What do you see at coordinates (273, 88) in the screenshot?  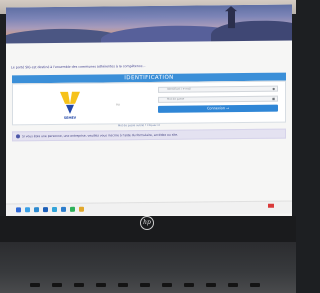 I see `user-icon: ●` at bounding box center [273, 88].